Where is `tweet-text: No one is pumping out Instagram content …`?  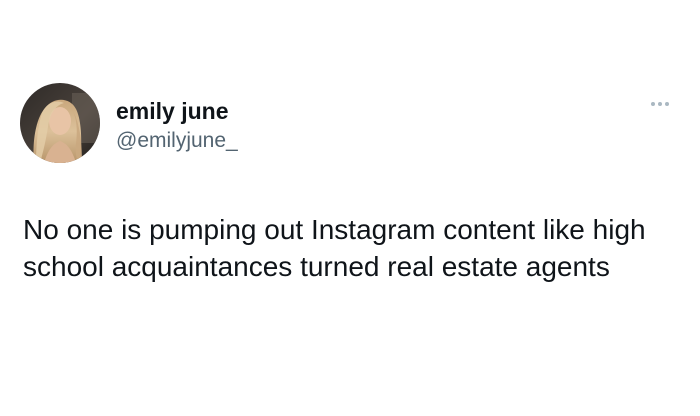 tweet-text: No one is pumping out Instagram content … is located at coordinates (334, 248).